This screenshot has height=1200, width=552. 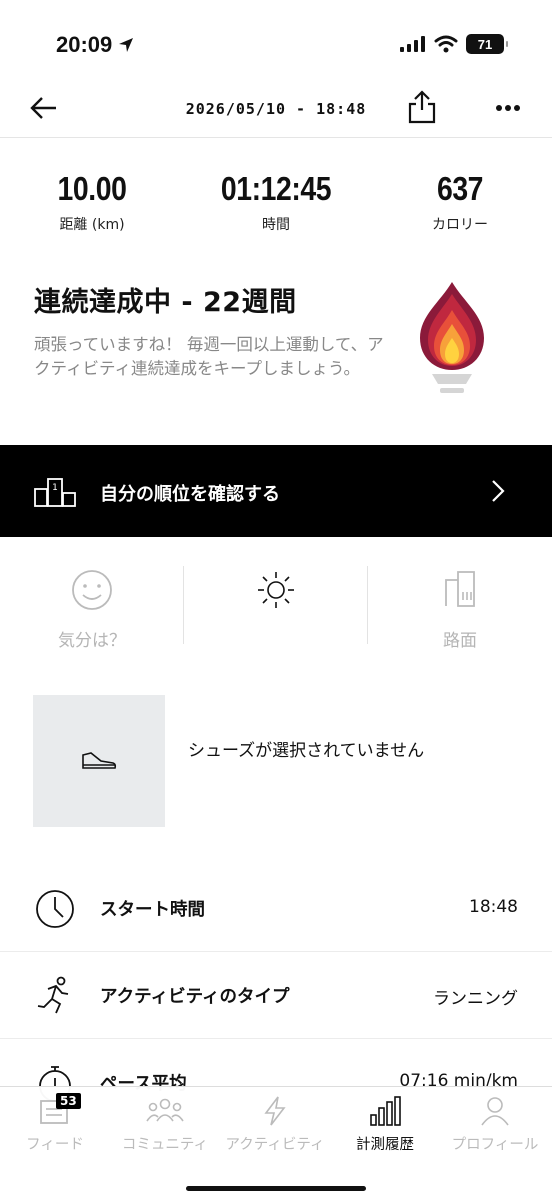 What do you see at coordinates (55, 909) in the screenshot?
I see `clock-icon` at bounding box center [55, 909].